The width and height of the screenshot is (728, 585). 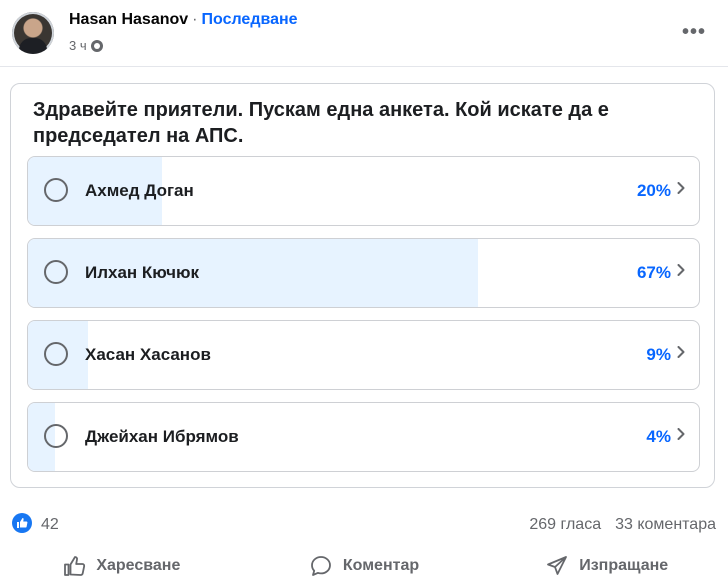 What do you see at coordinates (142, 272) in the screenshot?
I see `option-label: Илхан Кючюк` at bounding box center [142, 272].